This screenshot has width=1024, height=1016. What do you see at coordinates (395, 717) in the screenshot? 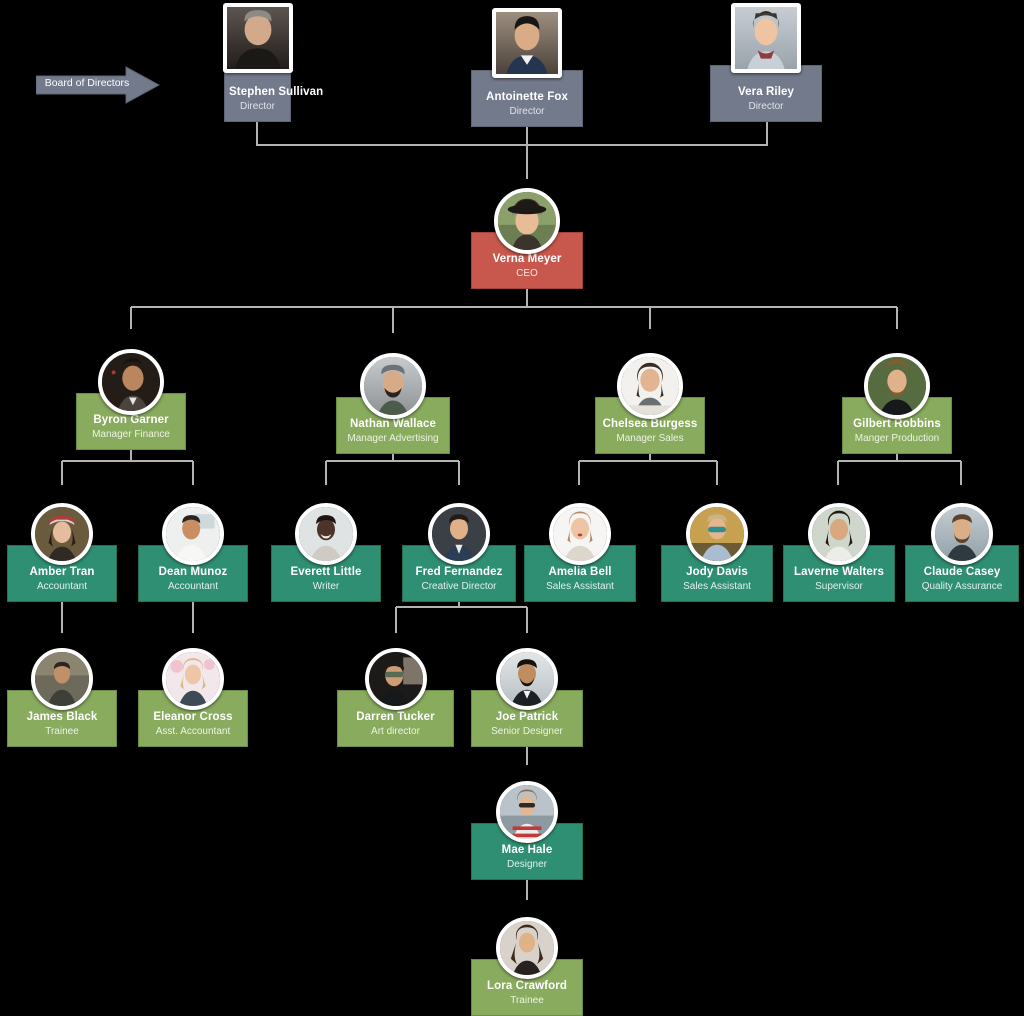
I see `person-name: Darren Tucker` at bounding box center [395, 717].